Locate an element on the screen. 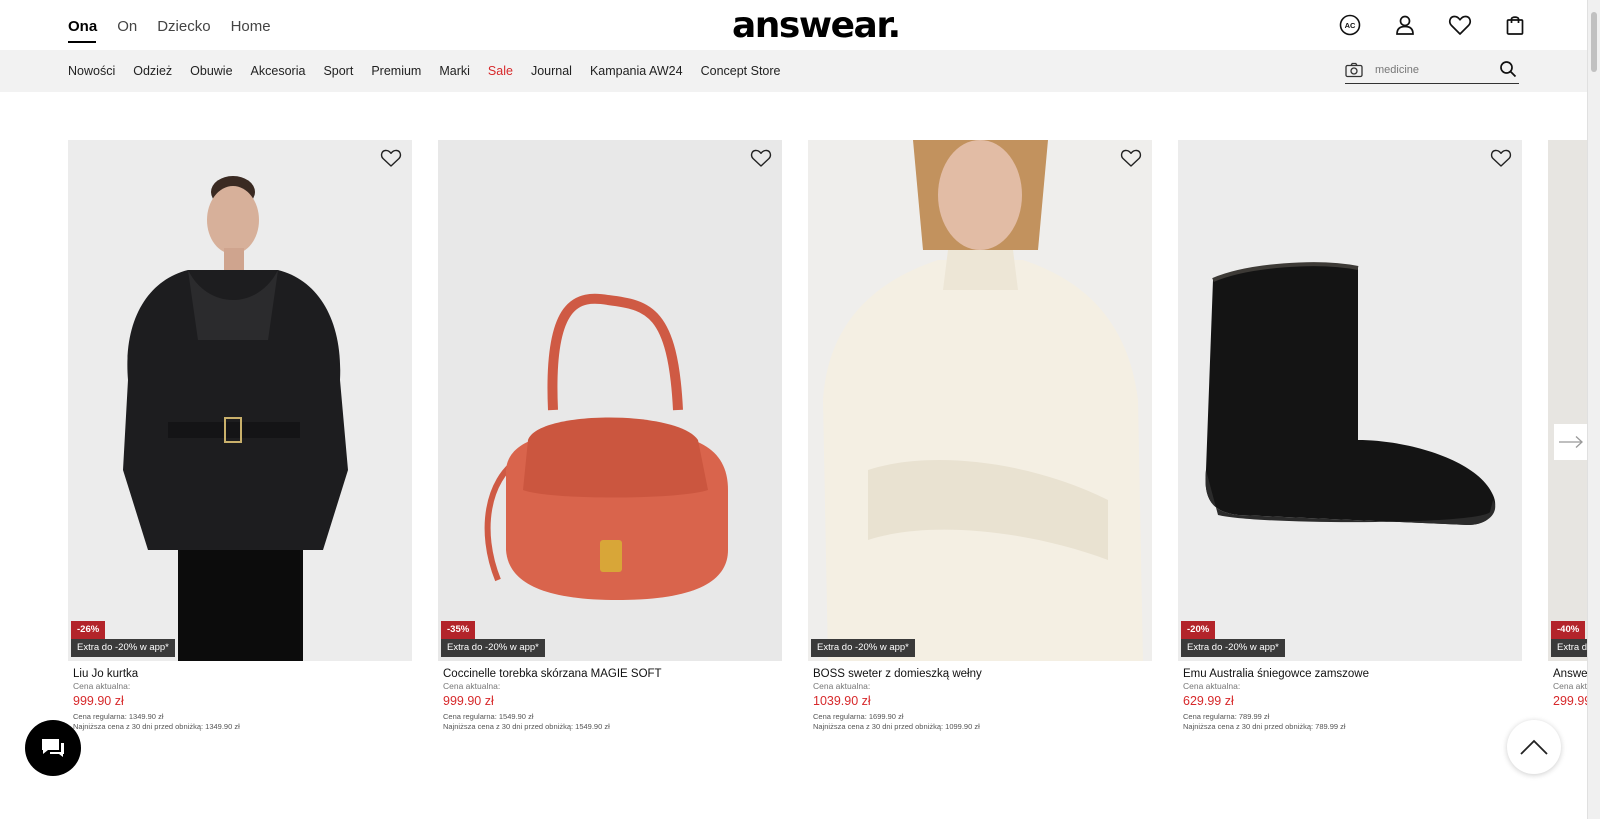 Image resolution: width=1600 pixels, height=819 pixels. accessibility-icon: AC is located at coordinates (1350, 25).